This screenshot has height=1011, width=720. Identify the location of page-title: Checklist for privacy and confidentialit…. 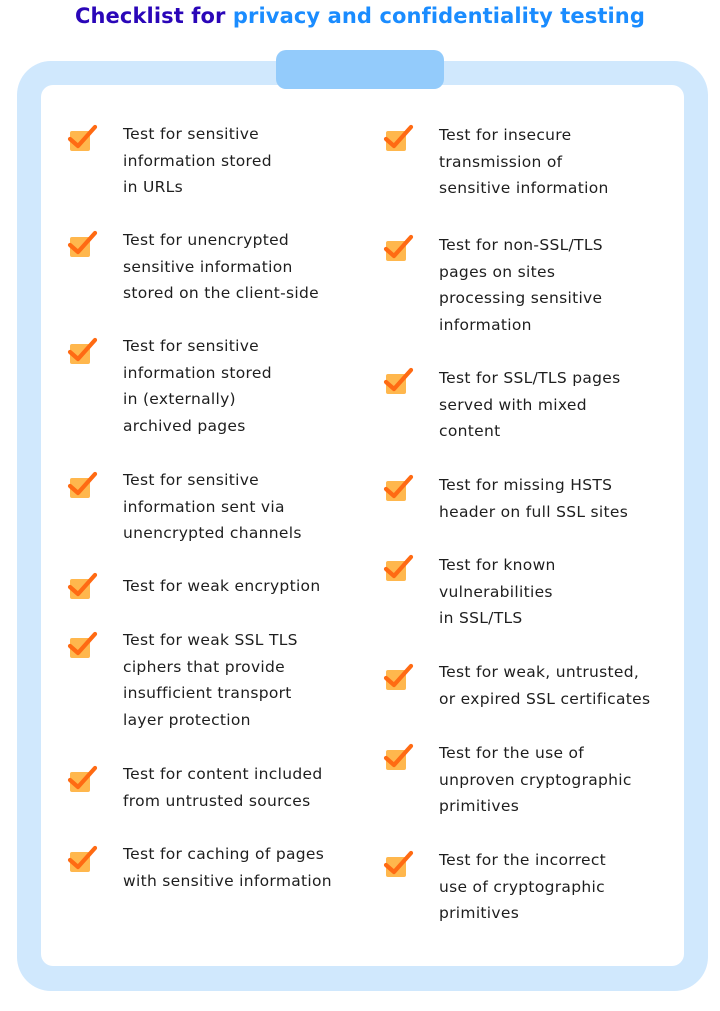
(360, 16).